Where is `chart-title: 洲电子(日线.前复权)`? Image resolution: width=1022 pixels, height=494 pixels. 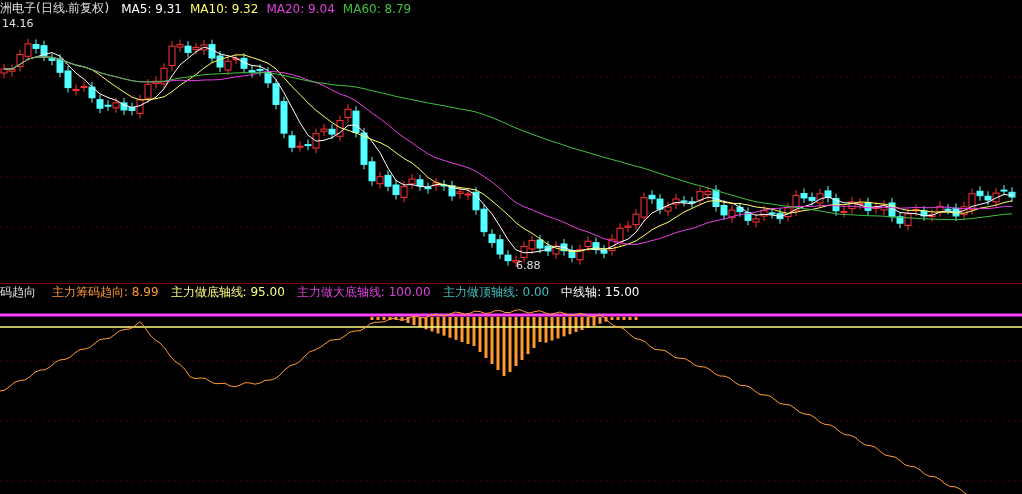
chart-title: 洲电子(日线.前复权) is located at coordinates (55, 8).